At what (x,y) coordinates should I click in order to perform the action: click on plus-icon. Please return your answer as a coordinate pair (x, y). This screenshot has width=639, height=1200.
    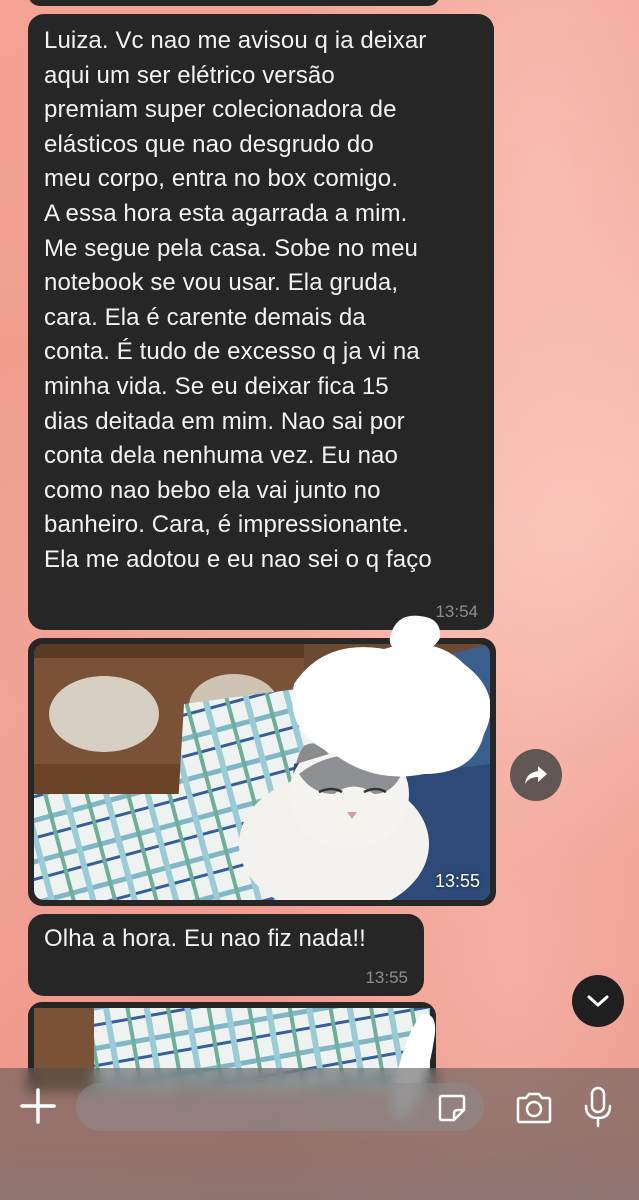
    Looking at the image, I should click on (38, 1106).